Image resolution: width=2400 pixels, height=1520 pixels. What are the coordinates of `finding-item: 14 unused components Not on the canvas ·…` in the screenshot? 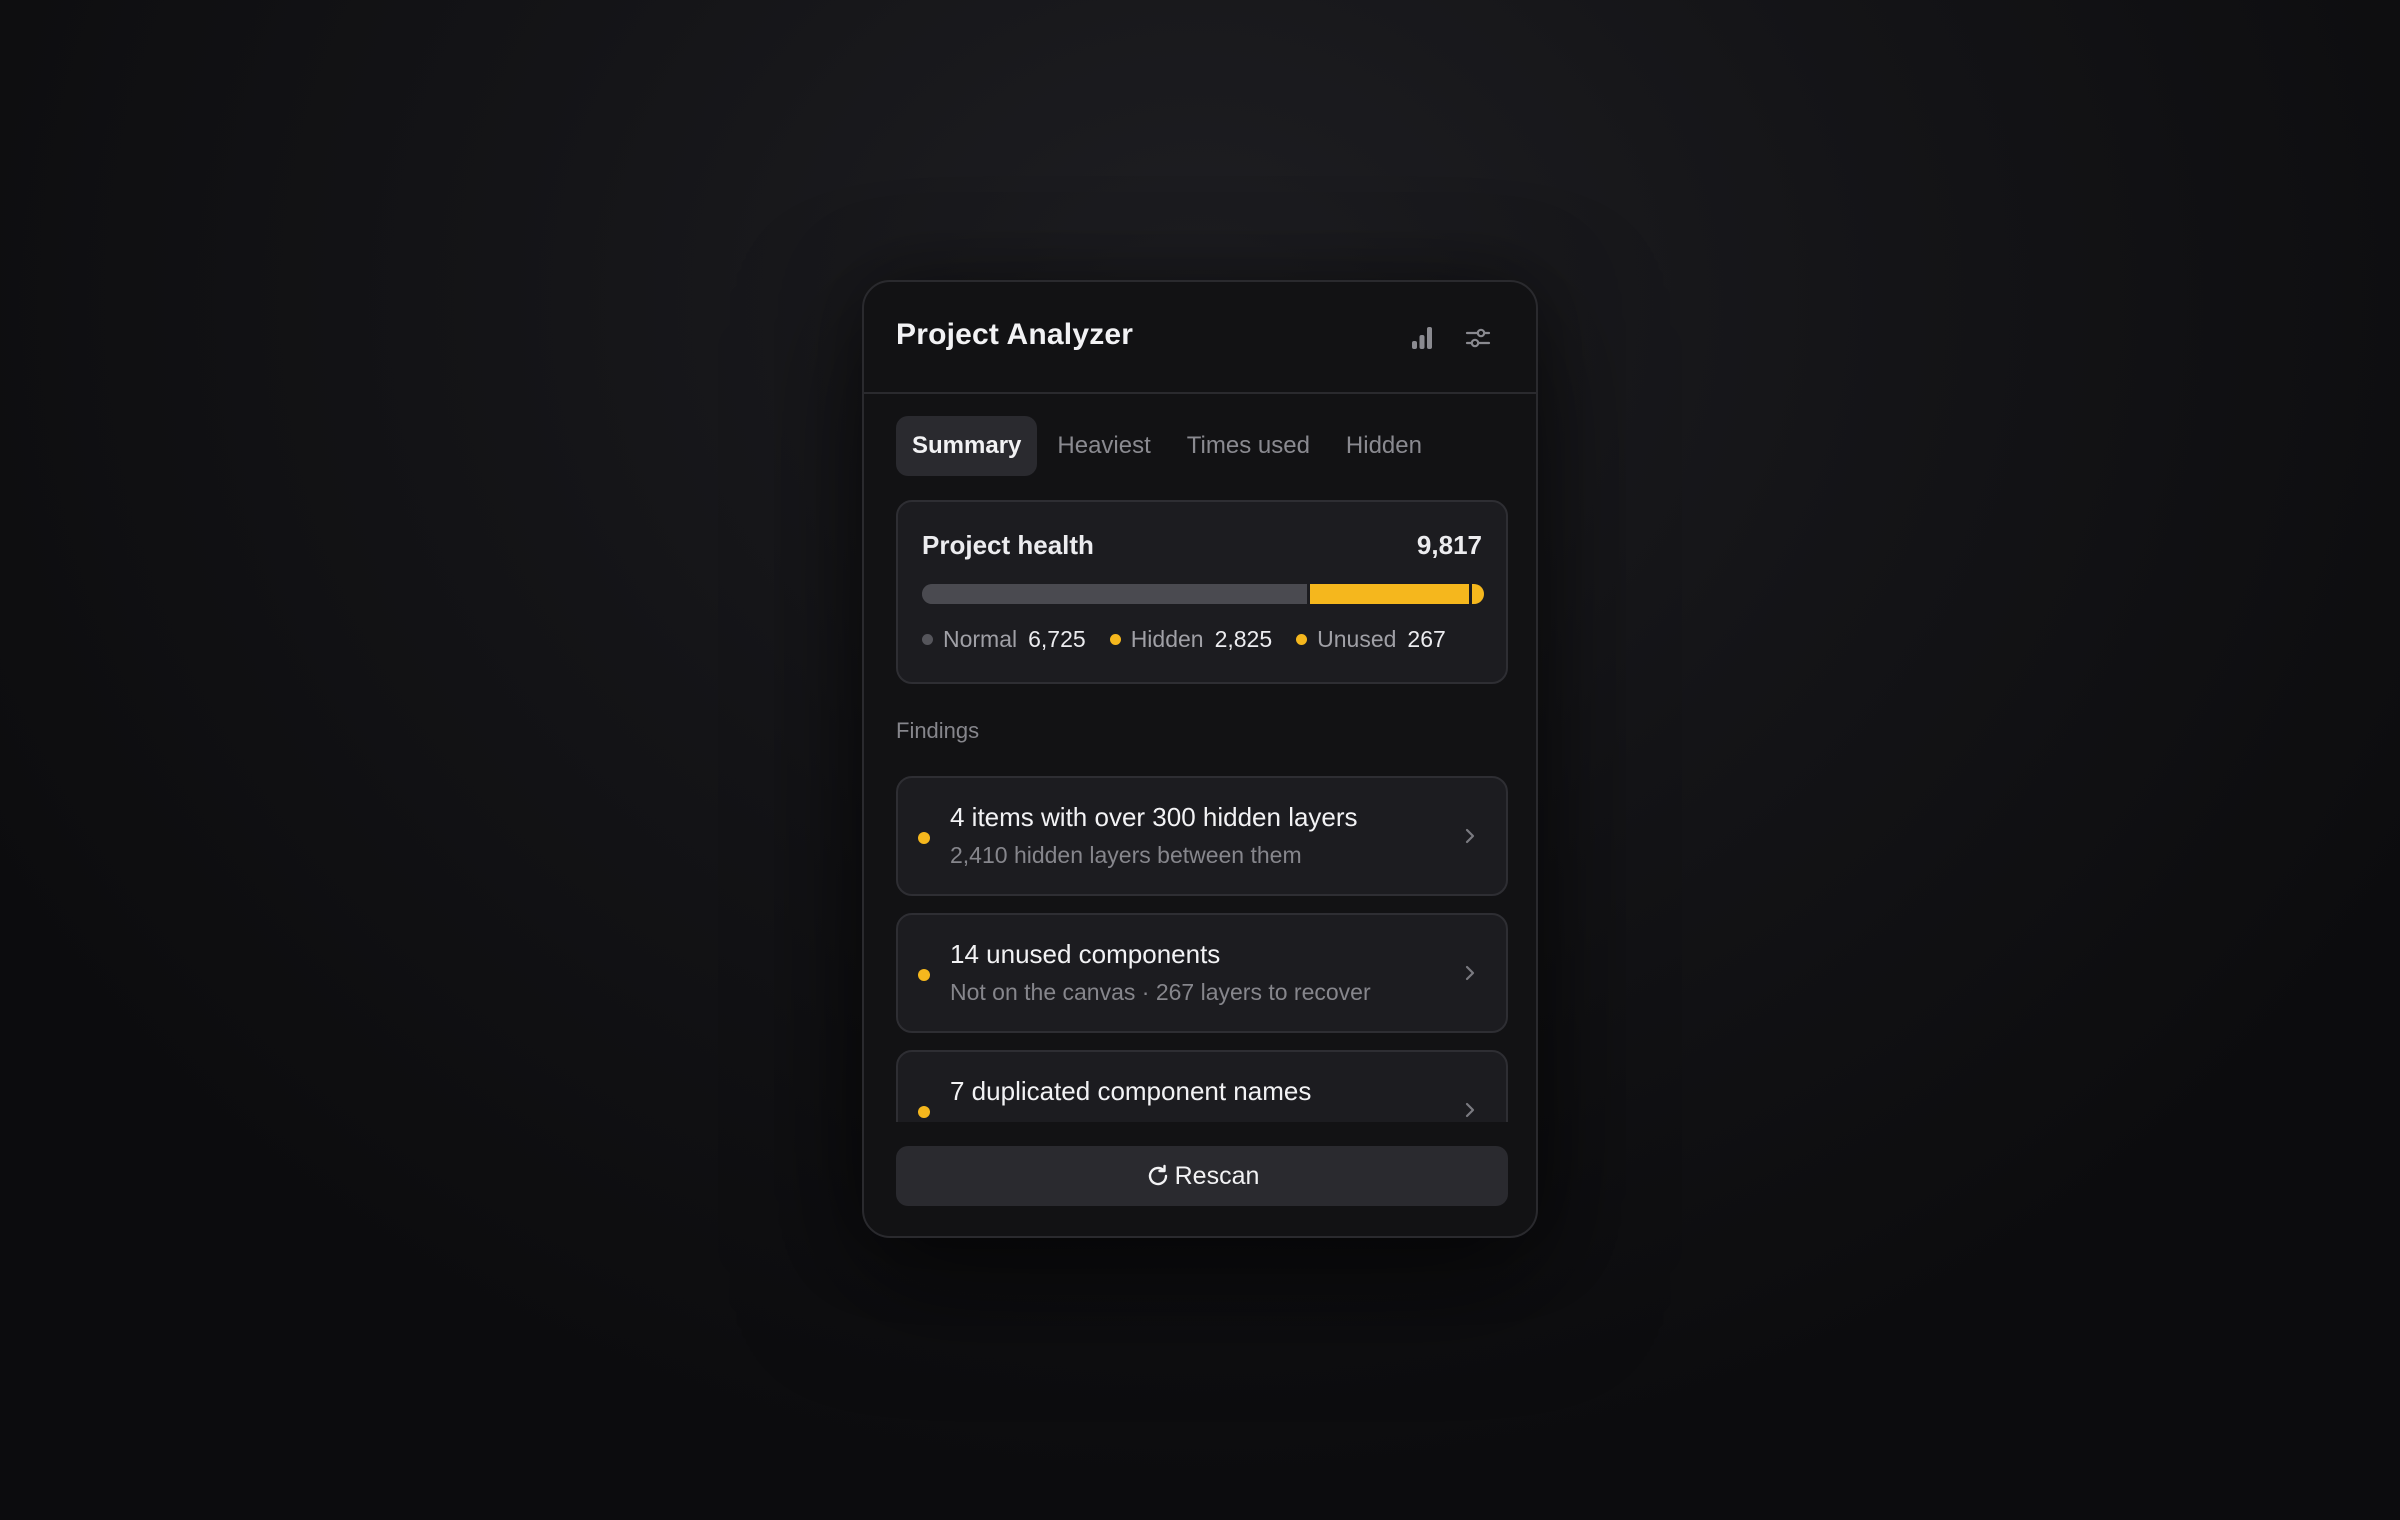 It's located at (1202, 973).